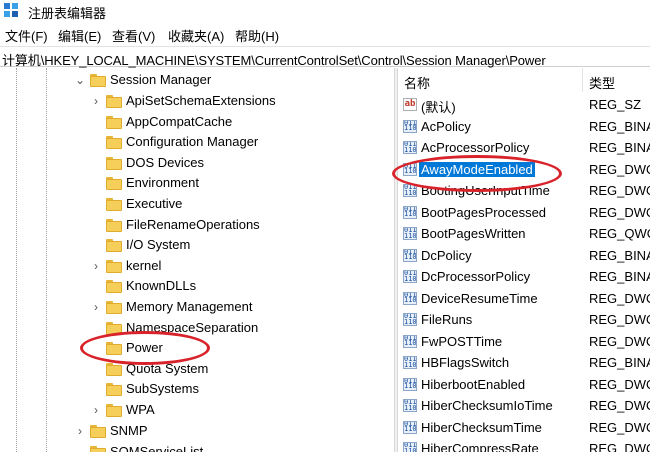  I want to click on value-row: 011 110 FileRuns REG_DWO, so click(524, 320).